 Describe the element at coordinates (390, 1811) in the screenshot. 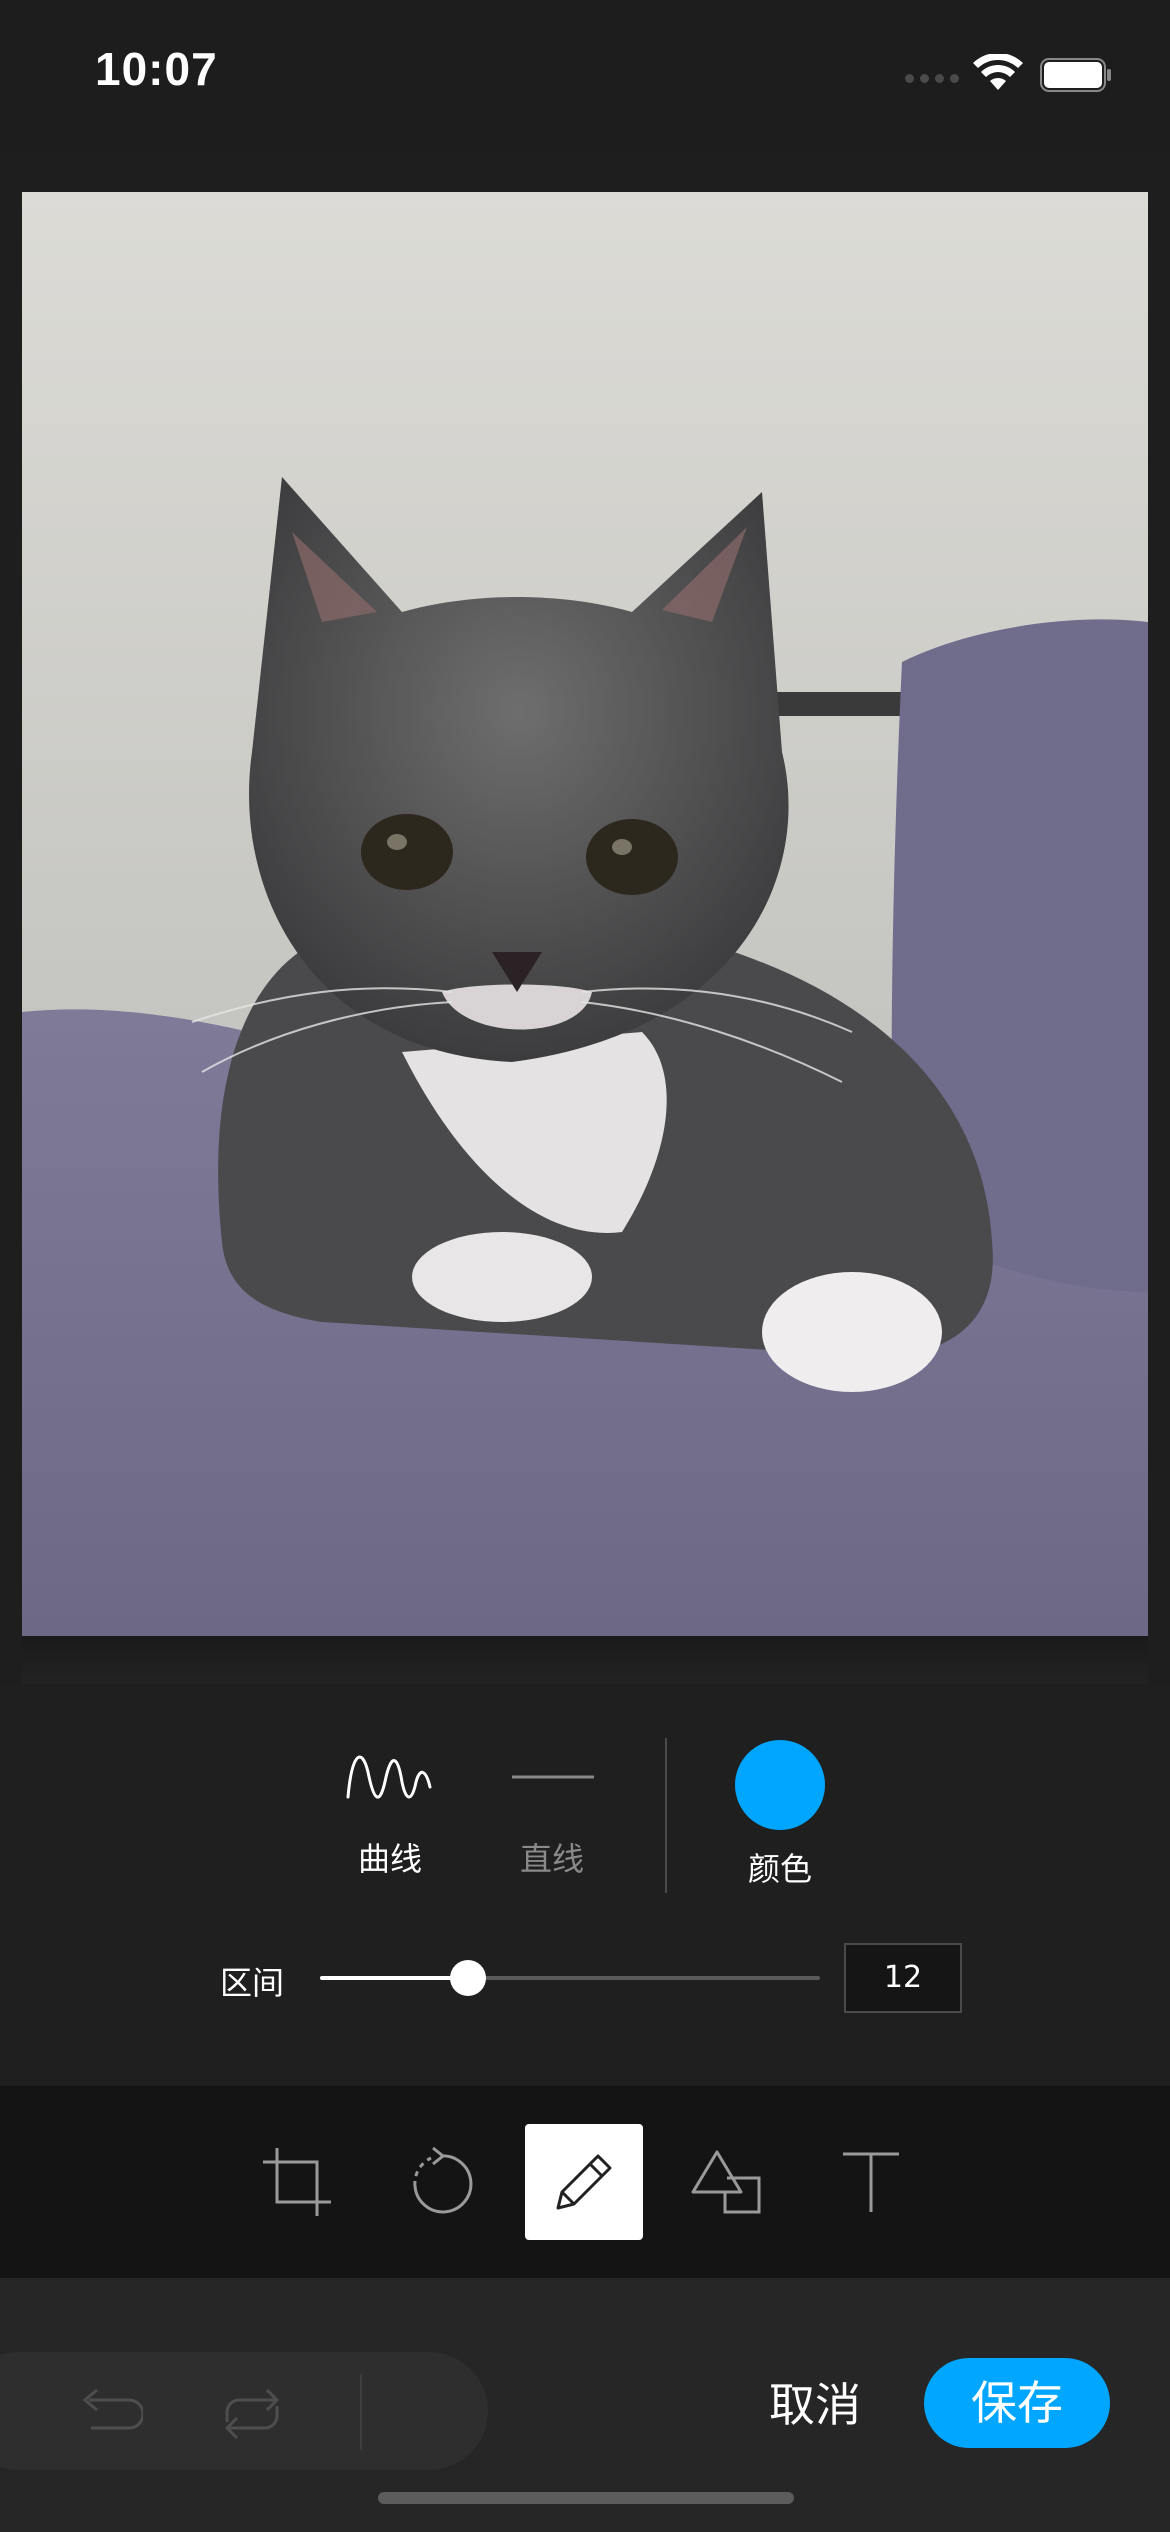

I see `curve-brush-option: 曲线` at that location.